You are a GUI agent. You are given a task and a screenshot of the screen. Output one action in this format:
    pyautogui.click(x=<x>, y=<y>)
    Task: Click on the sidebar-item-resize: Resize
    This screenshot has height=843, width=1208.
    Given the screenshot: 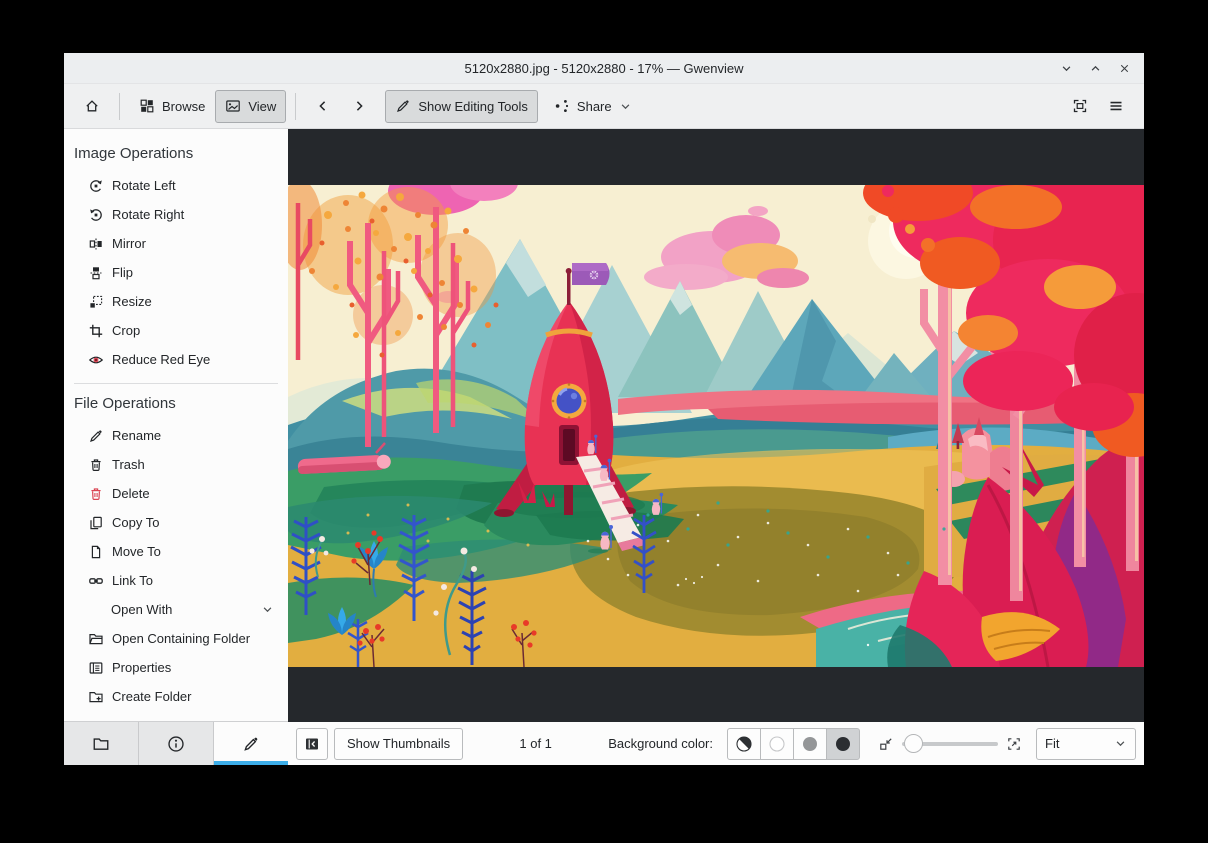 What is the action you would take?
    pyautogui.click(x=176, y=301)
    